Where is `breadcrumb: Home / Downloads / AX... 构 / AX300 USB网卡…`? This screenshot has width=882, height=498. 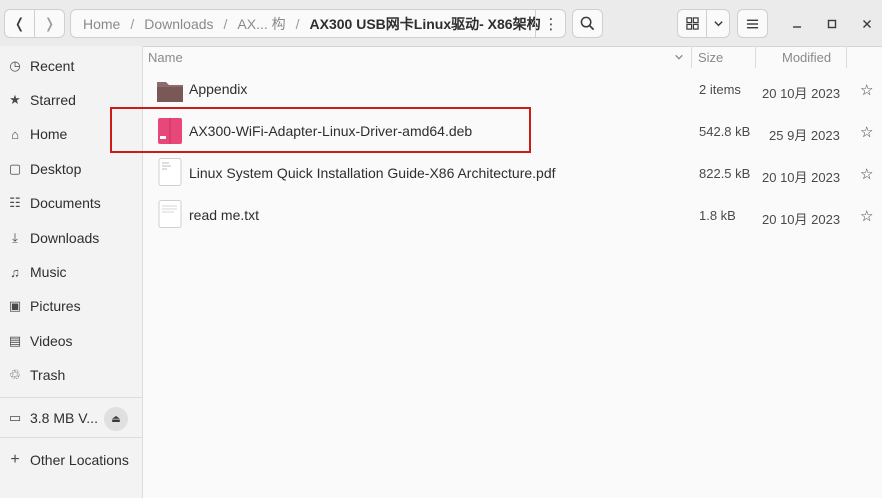
breadcrumb: Home / Downloads / AX... 构 / AX300 USB网卡… is located at coordinates (318, 23).